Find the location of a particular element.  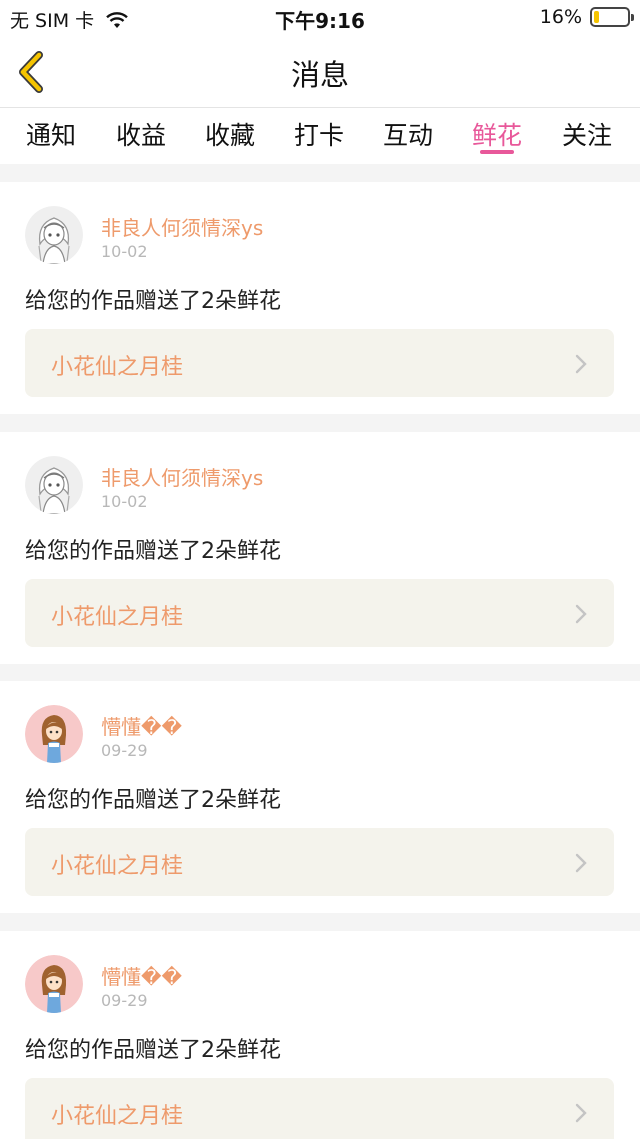

message-category-tabs: 通知 收益 收藏 打卡 互动 鲜花 关注 is located at coordinates (320, 136).